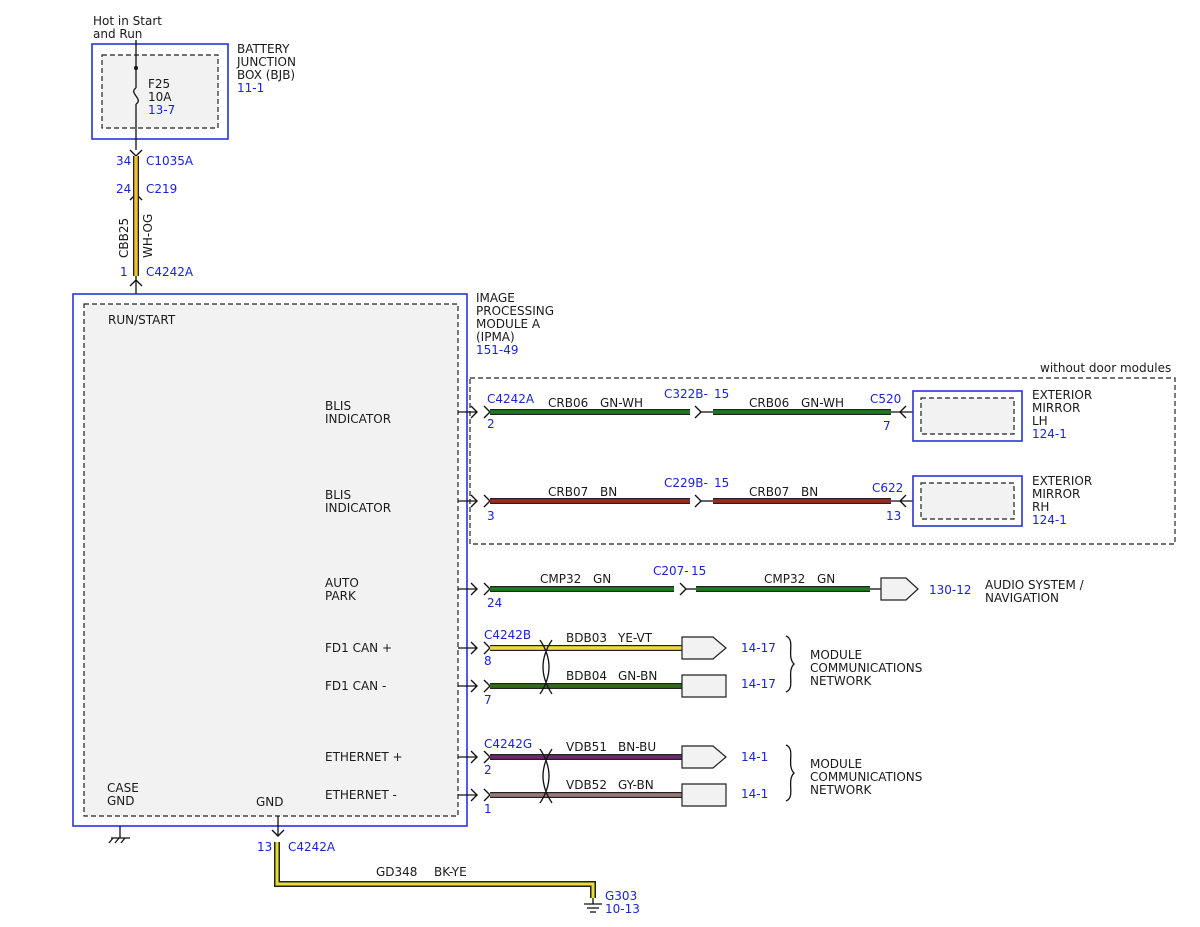 Image resolution: width=1200 pixels, height=927 pixels. What do you see at coordinates (161, 189) in the screenshot?
I see `c219-label: C219` at bounding box center [161, 189].